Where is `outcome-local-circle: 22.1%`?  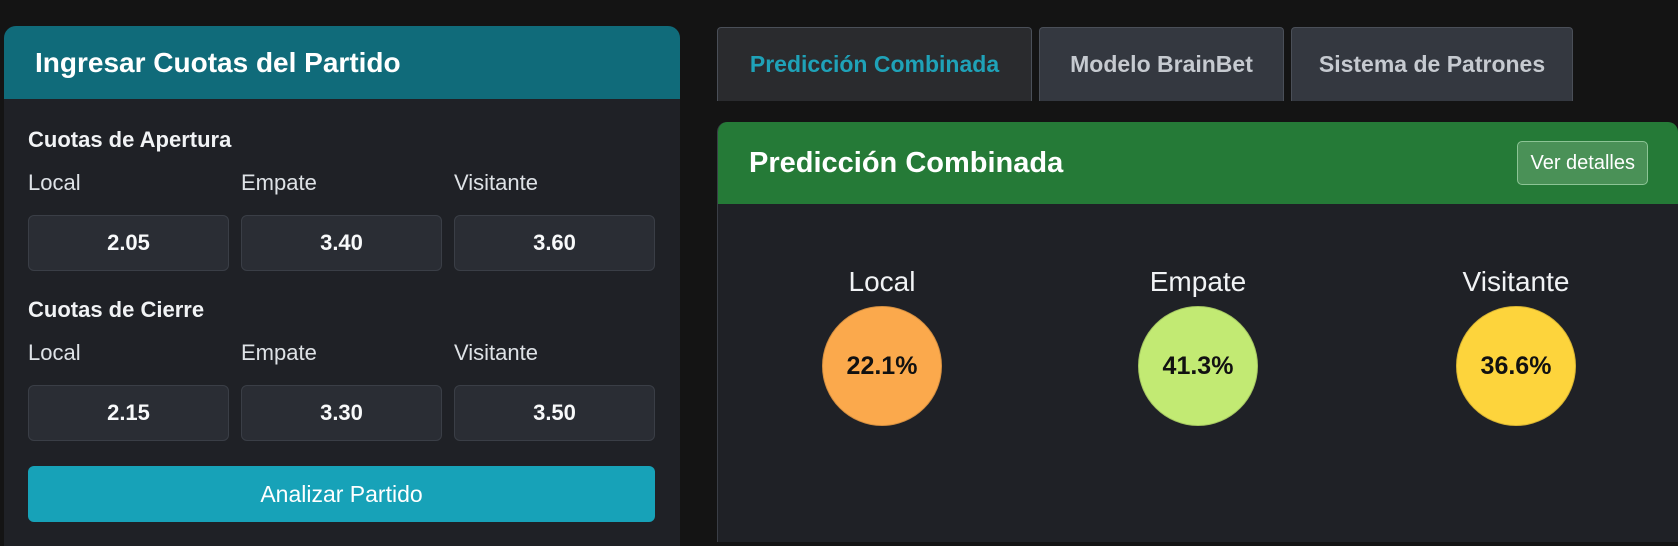 outcome-local-circle: 22.1% is located at coordinates (882, 366).